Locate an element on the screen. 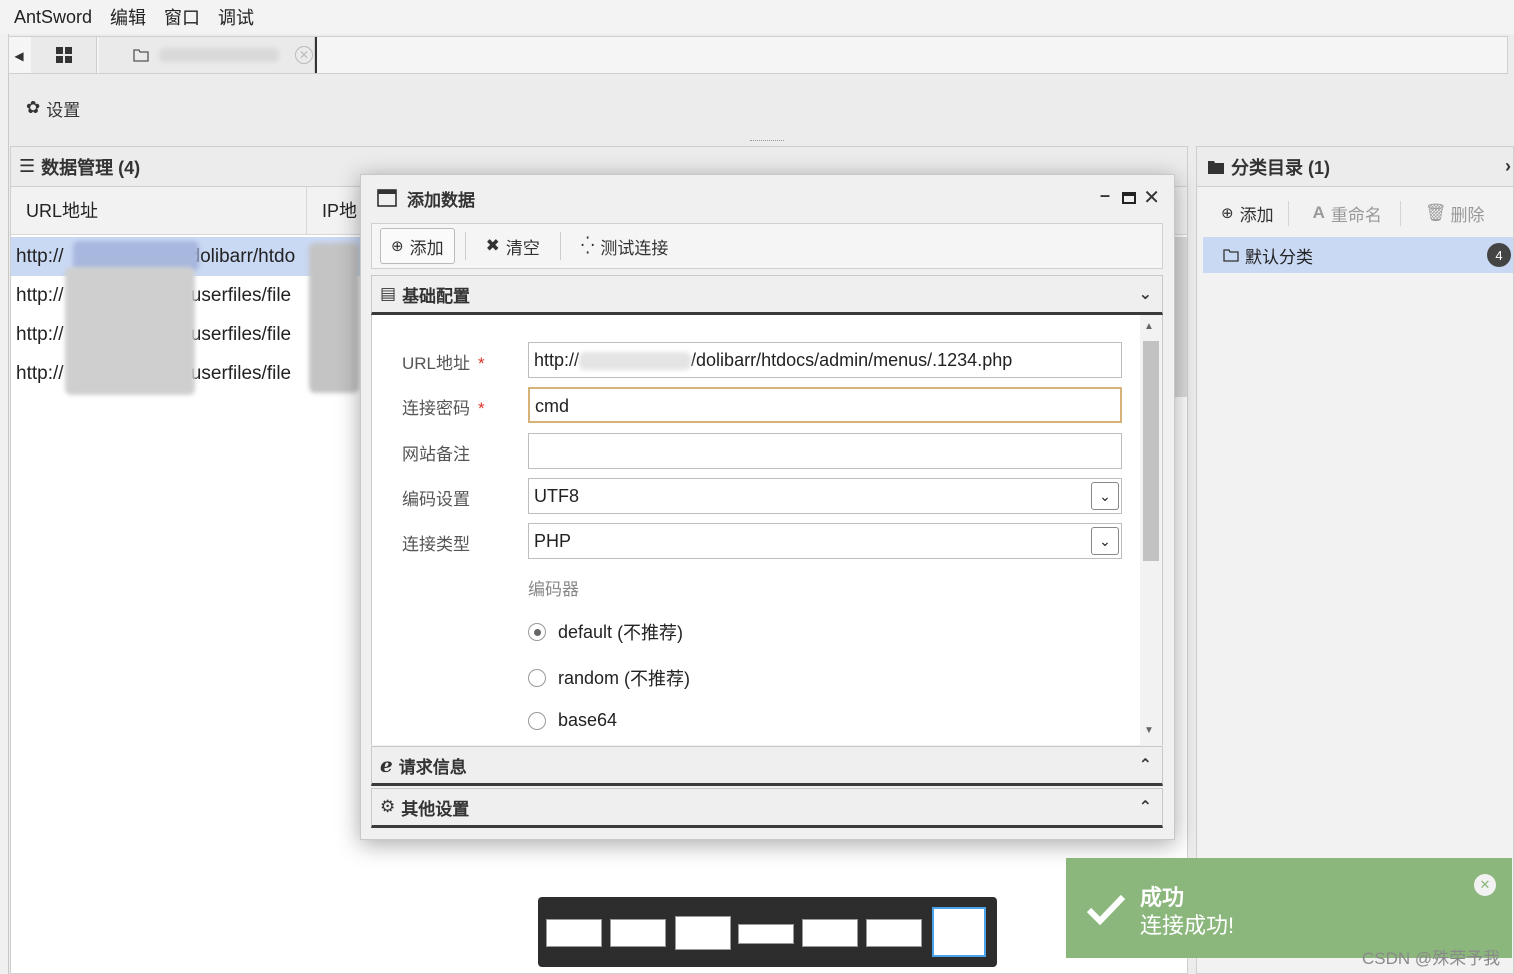 Image resolution: width=1514 pixels, height=974 pixels. category-item: 默认分类 4 is located at coordinates (1358, 255).